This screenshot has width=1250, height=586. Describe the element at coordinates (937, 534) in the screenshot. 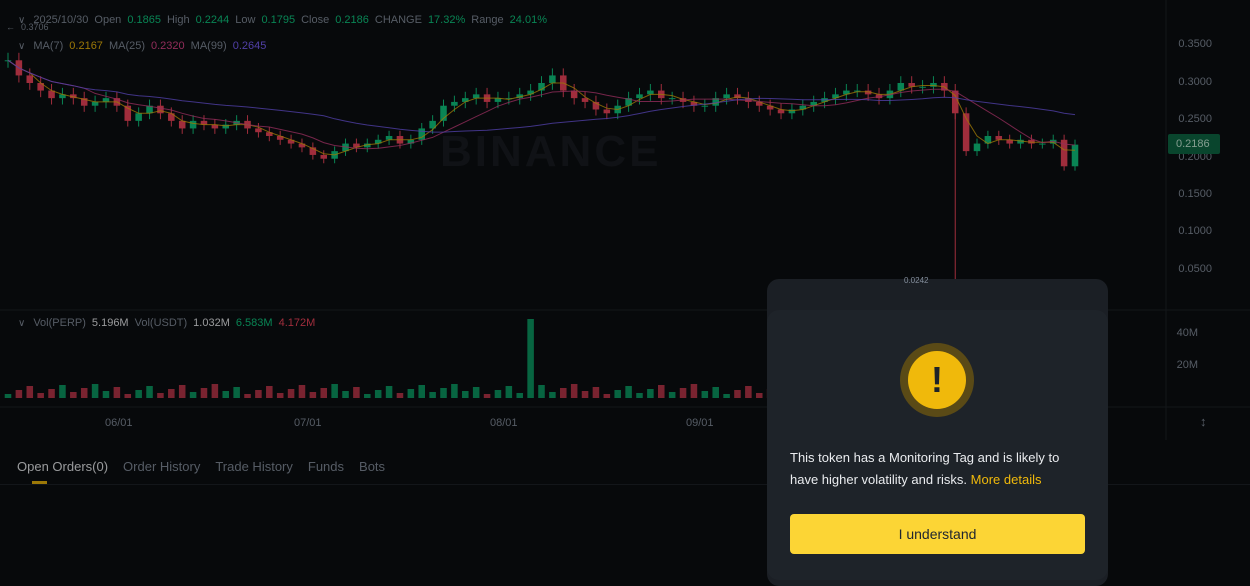

I see `i-understand-button: I understand` at that location.